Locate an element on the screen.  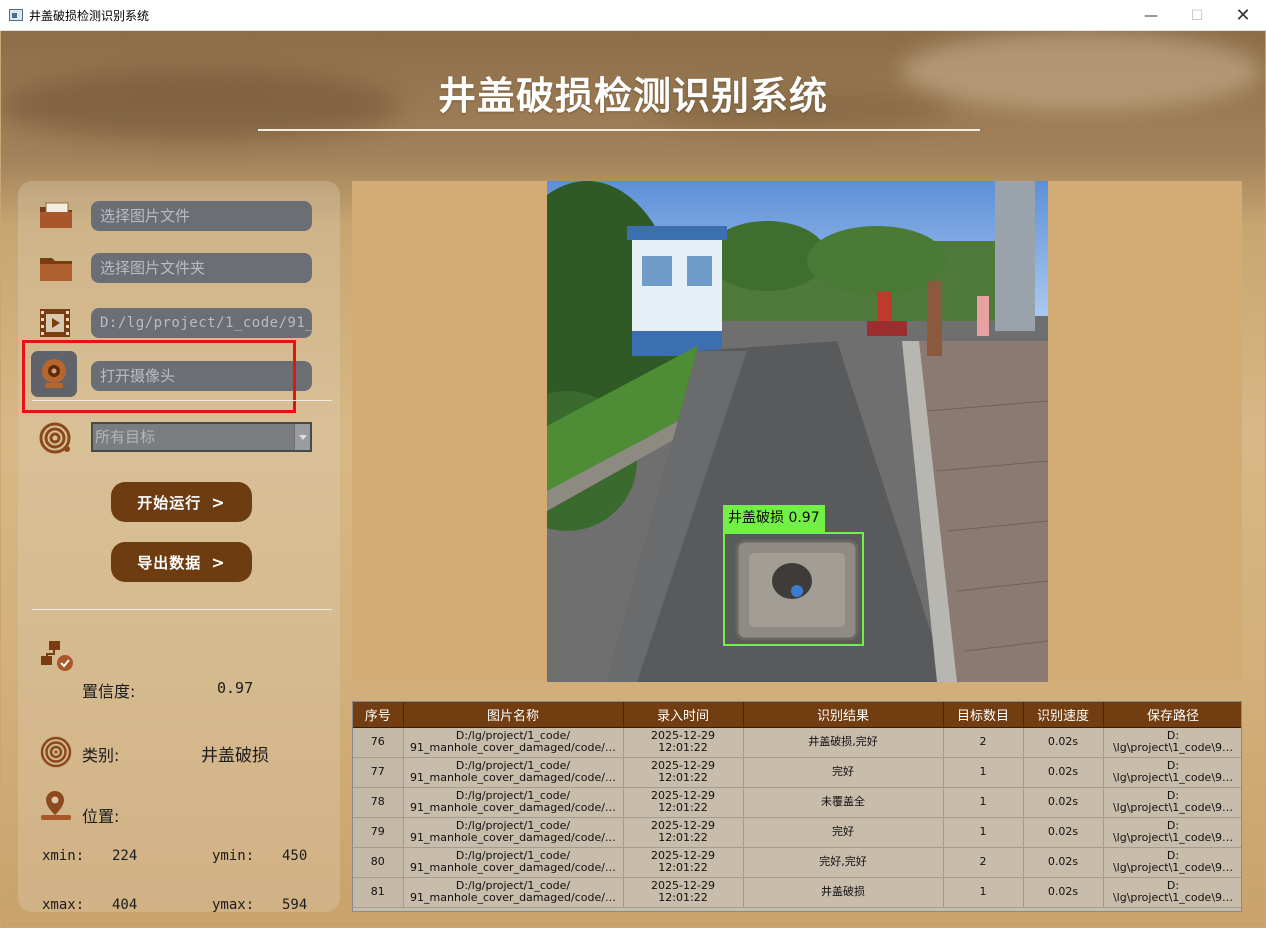
ymin-label: ymin: is located at coordinates (233, 856).